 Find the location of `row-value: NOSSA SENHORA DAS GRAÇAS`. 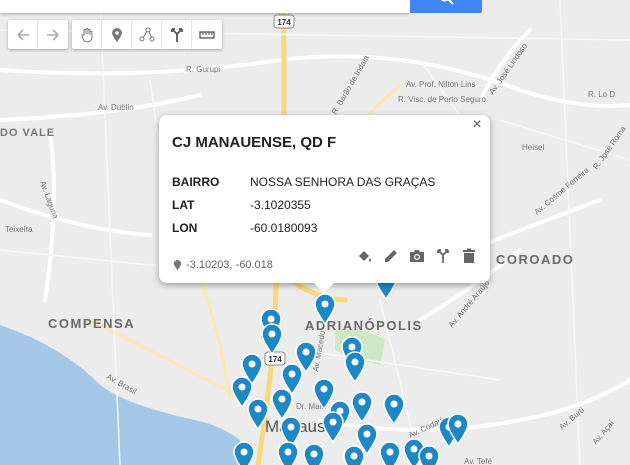

row-value: NOSSA SENHORA DAS GRAÇAS is located at coordinates (343, 182).